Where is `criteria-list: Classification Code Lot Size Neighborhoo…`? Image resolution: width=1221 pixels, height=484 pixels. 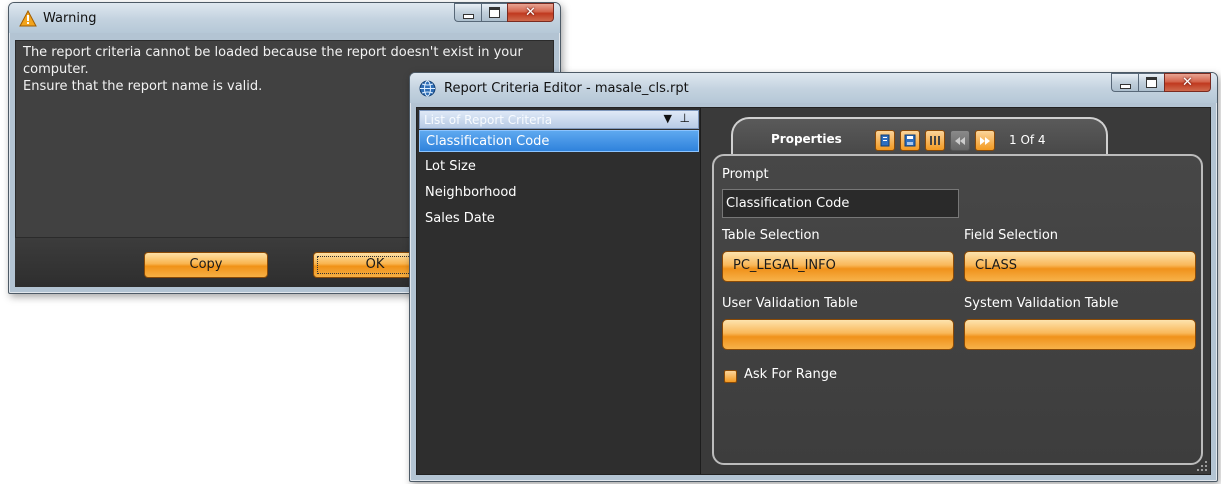 criteria-list: Classification Code Lot Size Neighborhoo… is located at coordinates (559, 182).